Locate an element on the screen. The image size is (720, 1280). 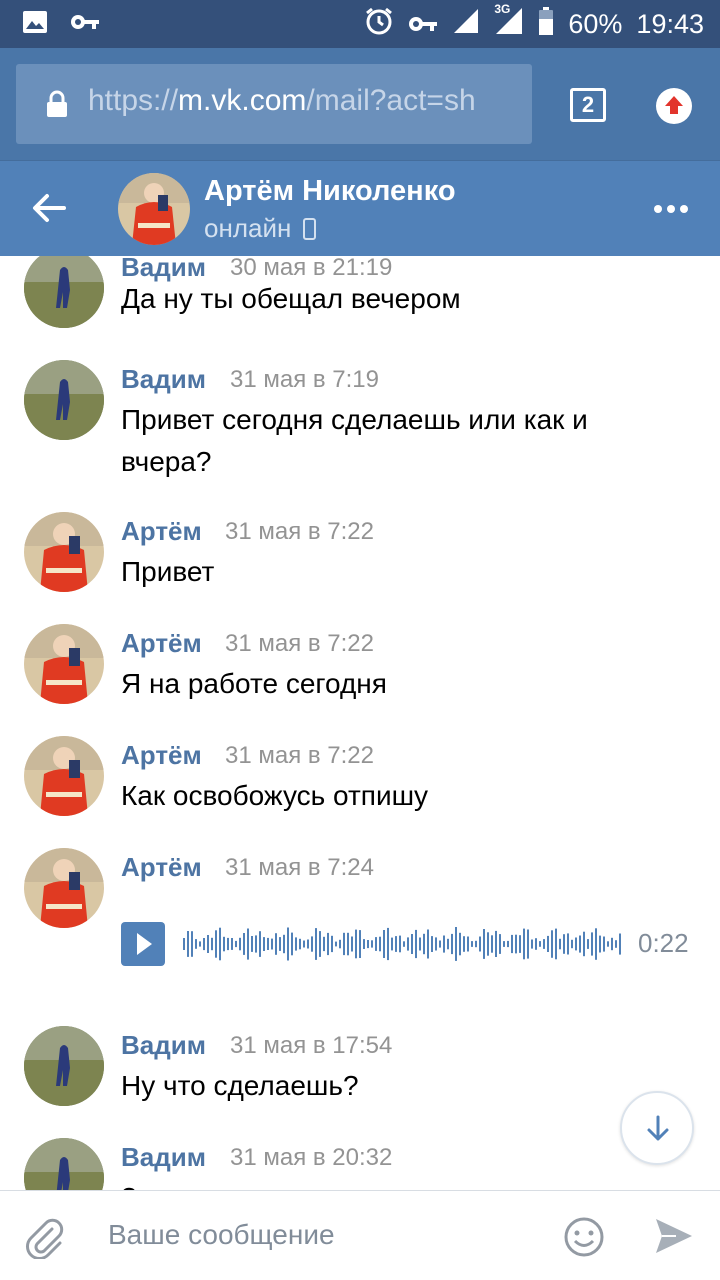
back-arrow-icon is located at coordinates (49, 210).